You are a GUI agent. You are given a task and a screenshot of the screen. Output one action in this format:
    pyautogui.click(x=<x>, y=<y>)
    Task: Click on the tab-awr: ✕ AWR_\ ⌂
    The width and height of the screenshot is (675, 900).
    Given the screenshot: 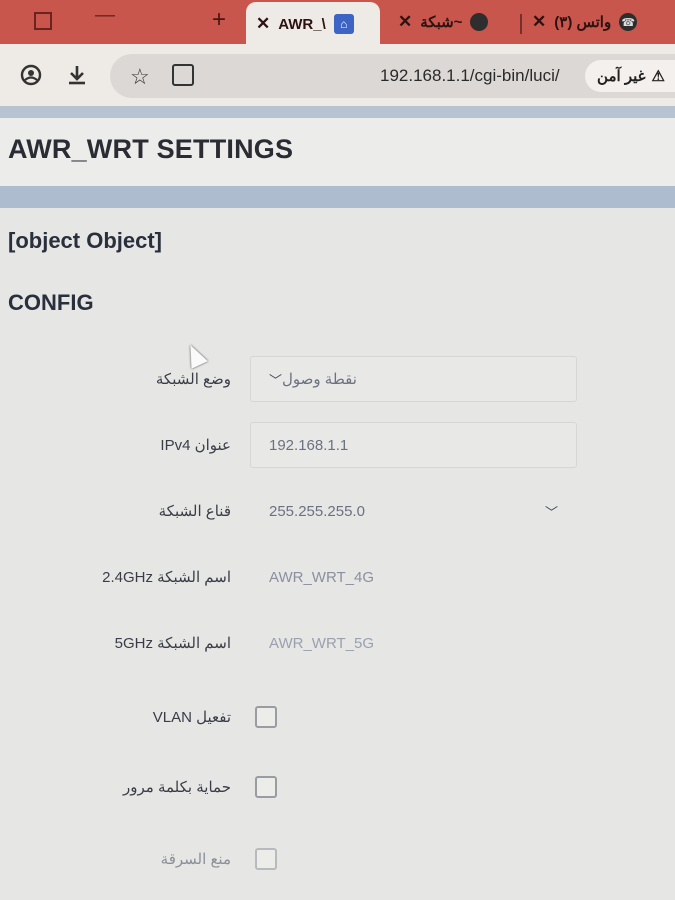 What is the action you would take?
    pyautogui.click(x=313, y=24)
    